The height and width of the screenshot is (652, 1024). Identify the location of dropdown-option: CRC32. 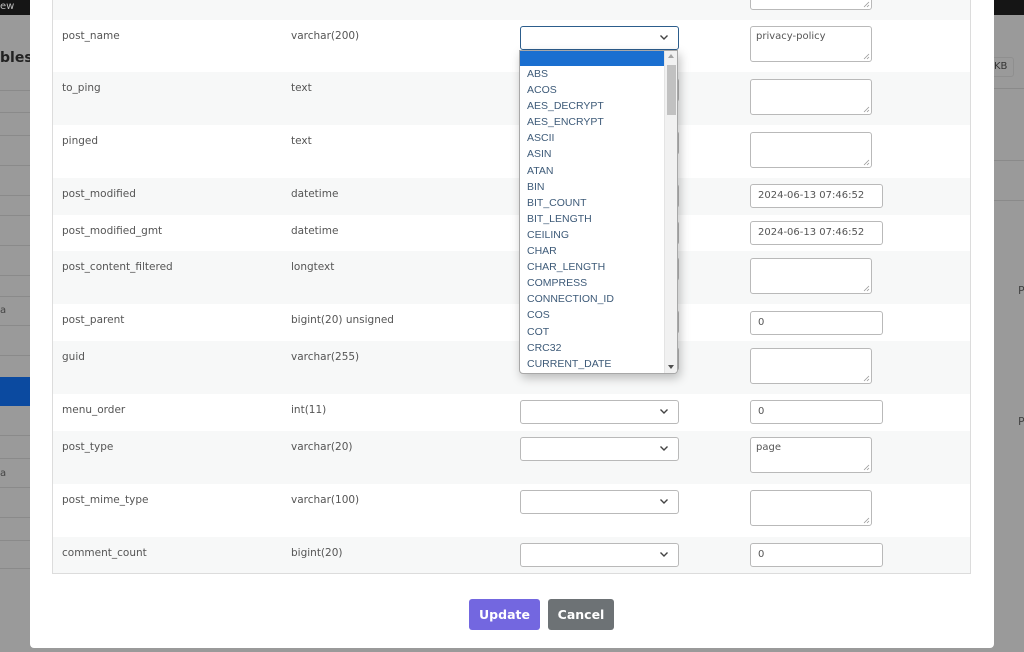
(592, 348).